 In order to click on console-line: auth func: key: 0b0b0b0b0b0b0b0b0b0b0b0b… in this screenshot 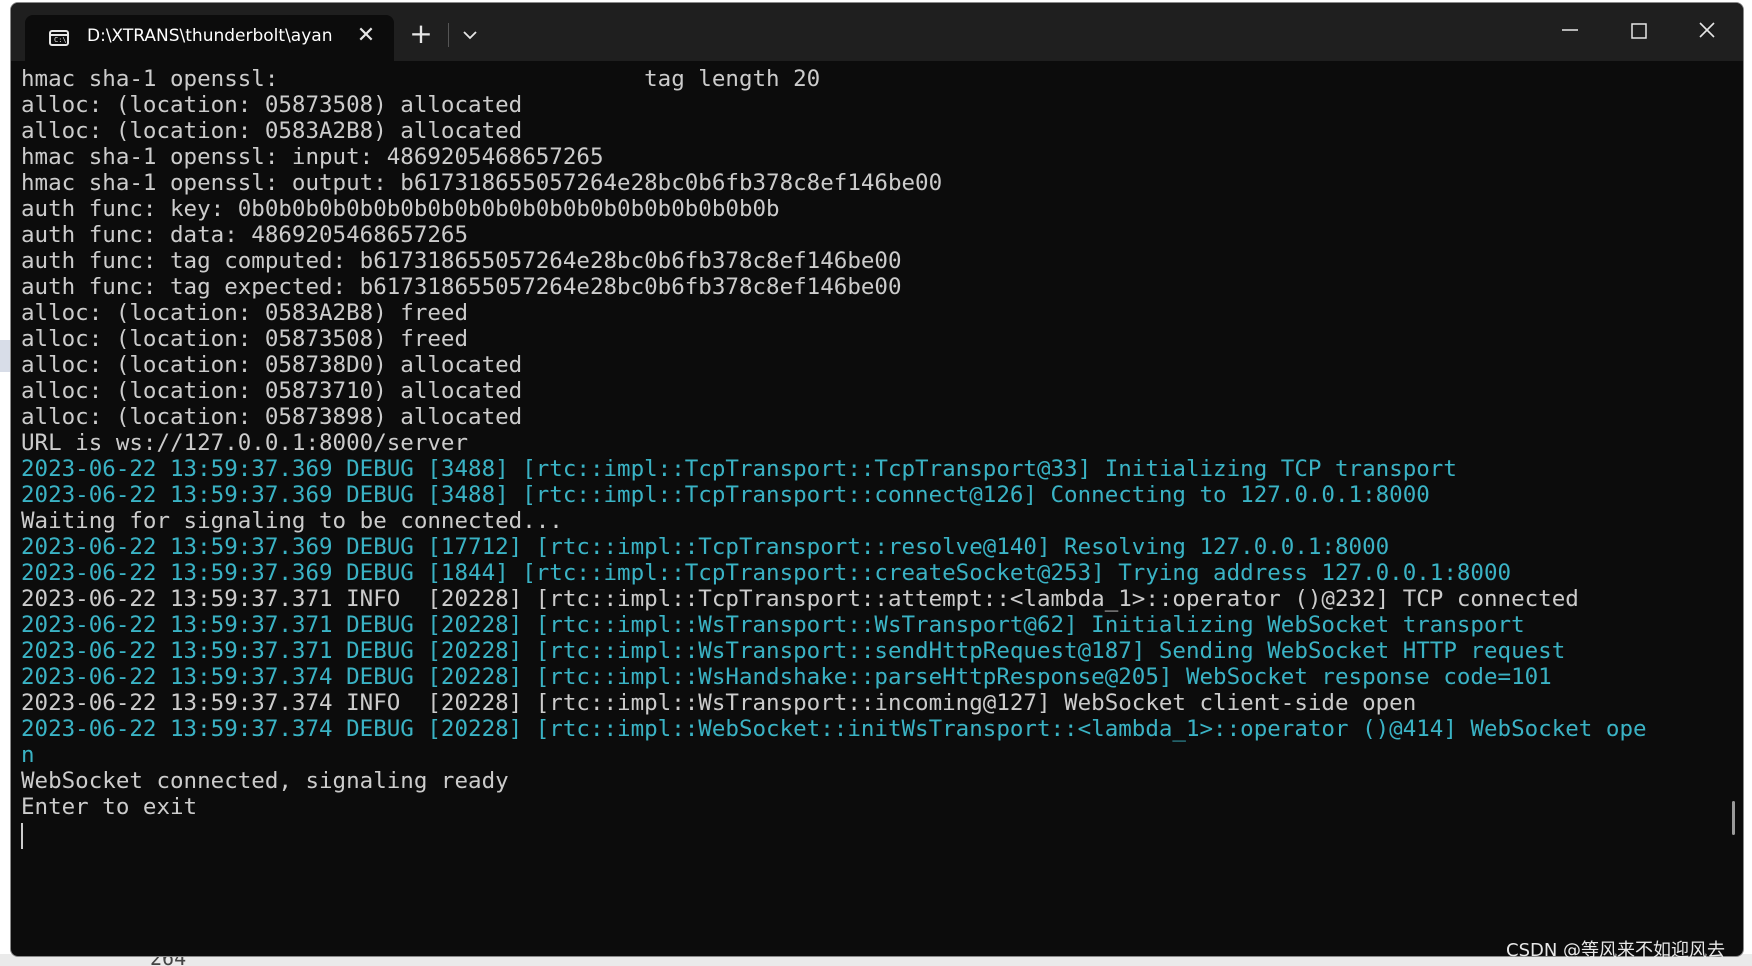, I will do `click(400, 209)`.